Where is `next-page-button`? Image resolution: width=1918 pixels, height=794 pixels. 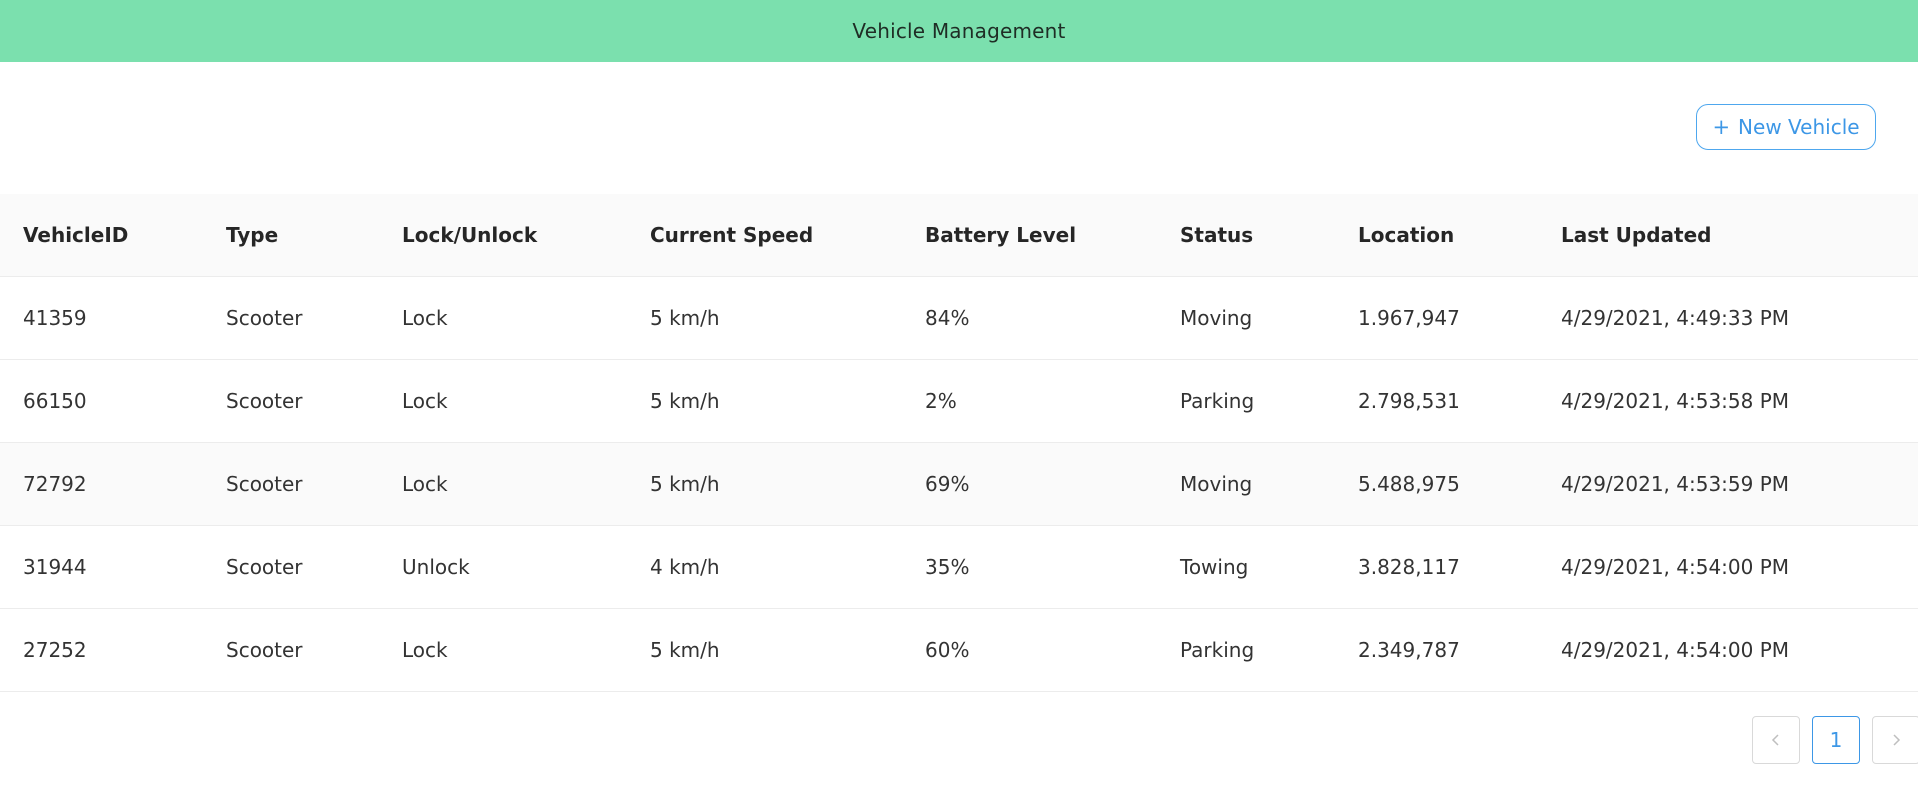
next-page-button is located at coordinates (1895, 740).